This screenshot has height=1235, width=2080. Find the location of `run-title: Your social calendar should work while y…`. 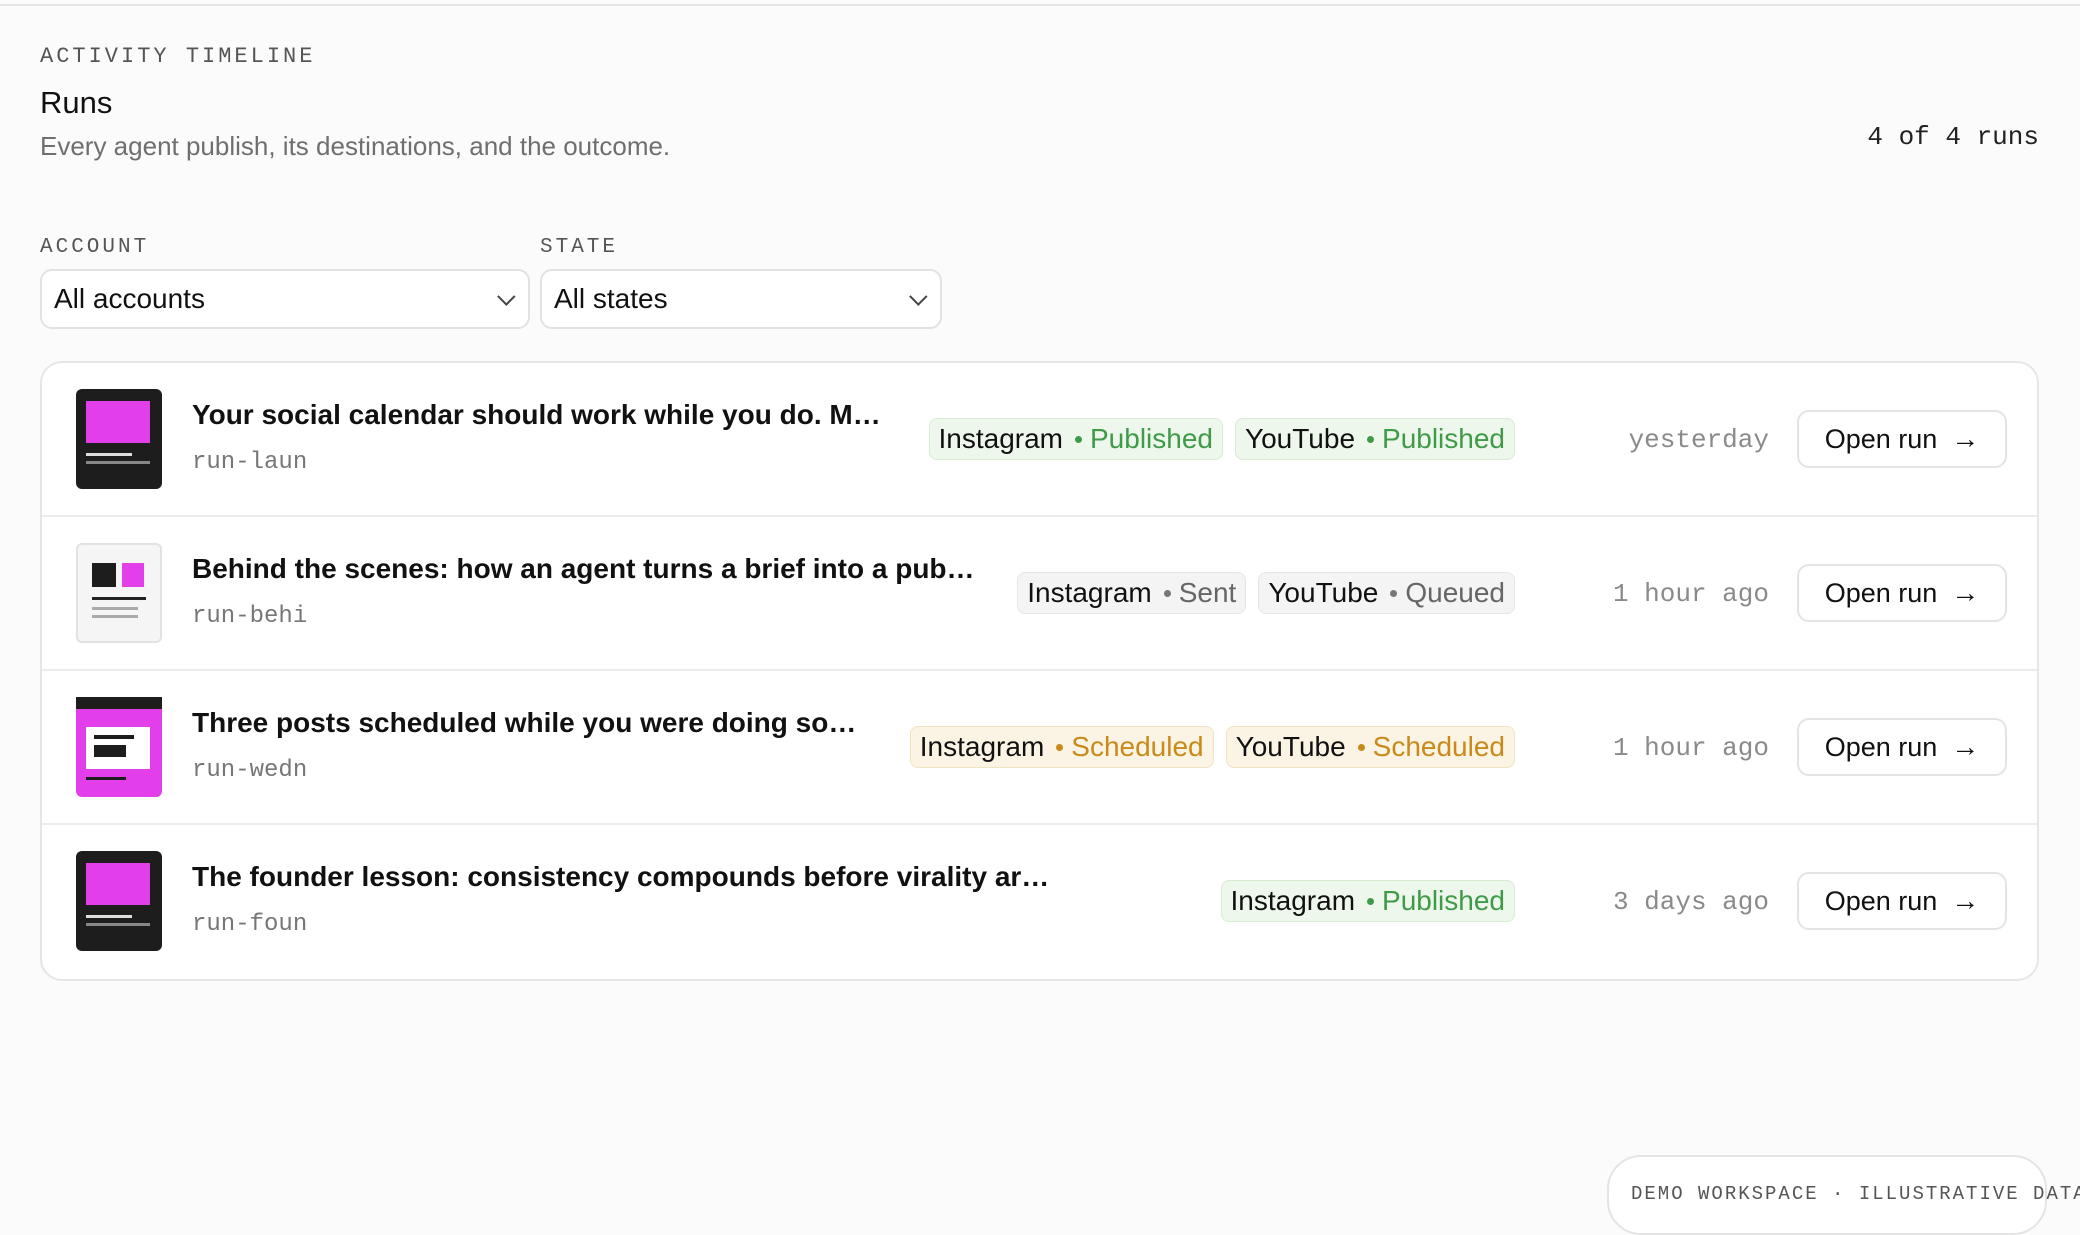

run-title: Your social calendar should work while y… is located at coordinates (536, 414).